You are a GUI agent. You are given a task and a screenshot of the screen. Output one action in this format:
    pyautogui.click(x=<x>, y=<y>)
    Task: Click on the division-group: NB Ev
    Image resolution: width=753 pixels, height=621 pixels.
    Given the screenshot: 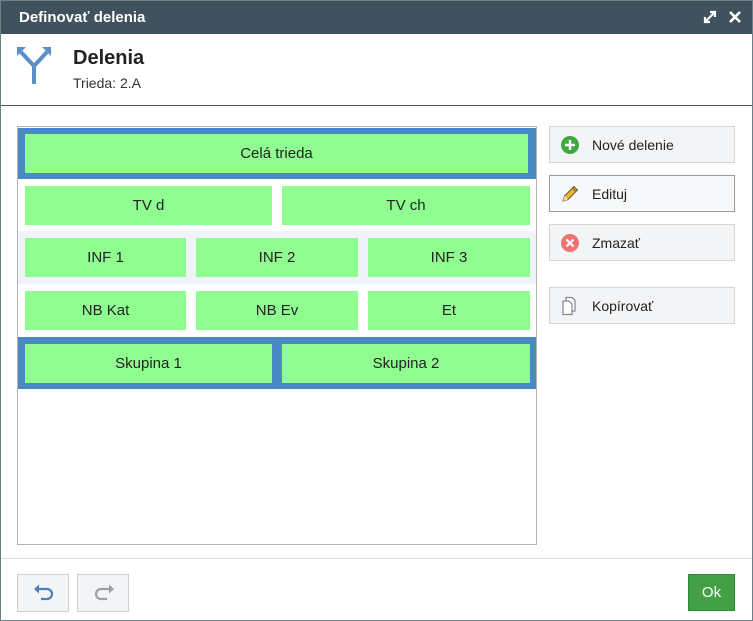 What is the action you would take?
    pyautogui.click(x=277, y=310)
    